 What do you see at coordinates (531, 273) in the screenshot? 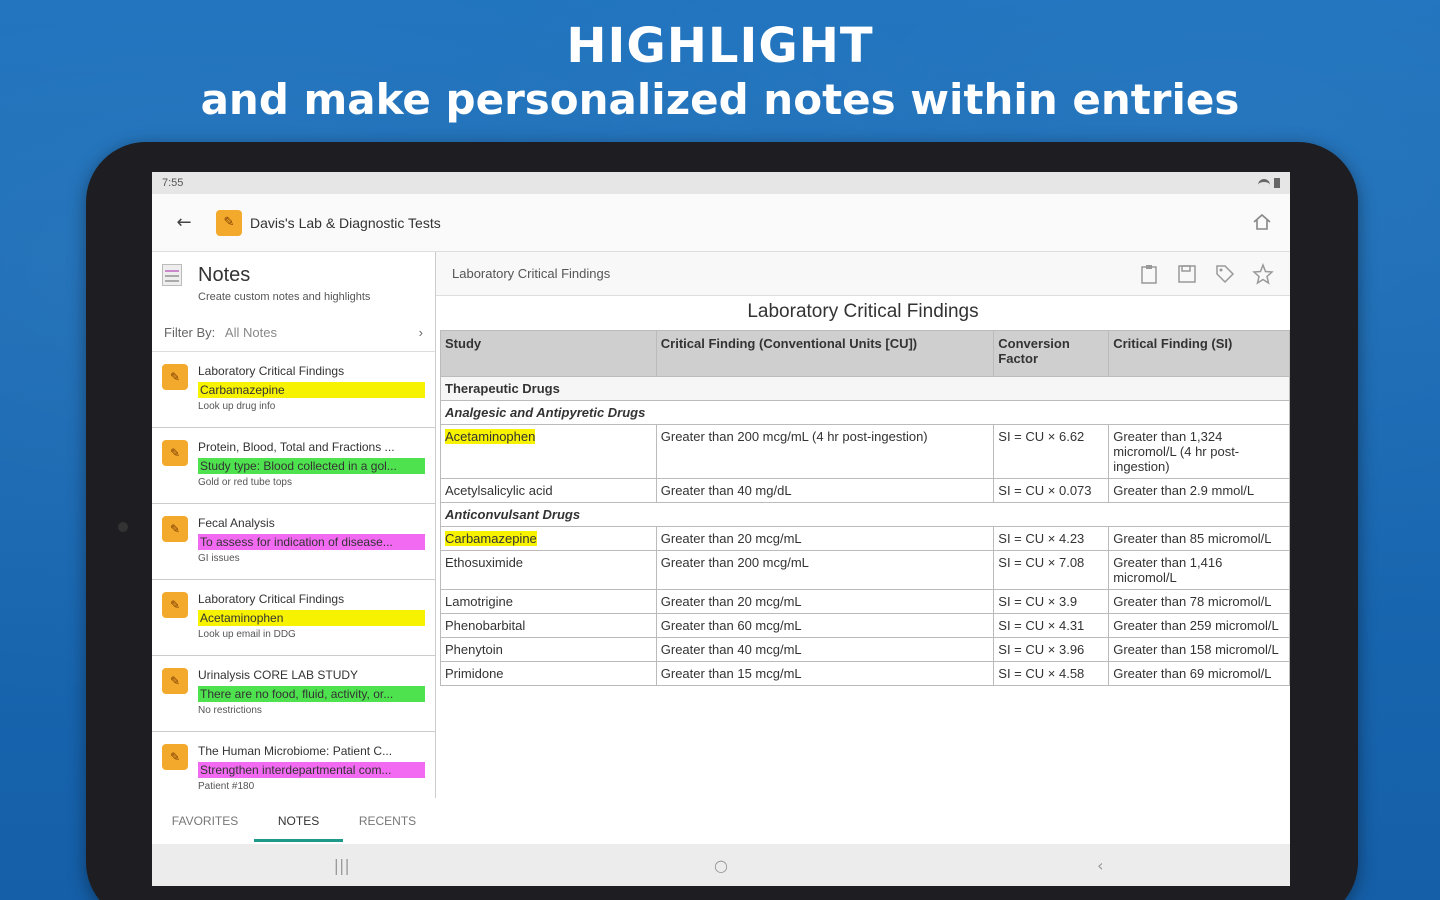
I see `entry-header-title: Laboratory Critical Findings` at bounding box center [531, 273].